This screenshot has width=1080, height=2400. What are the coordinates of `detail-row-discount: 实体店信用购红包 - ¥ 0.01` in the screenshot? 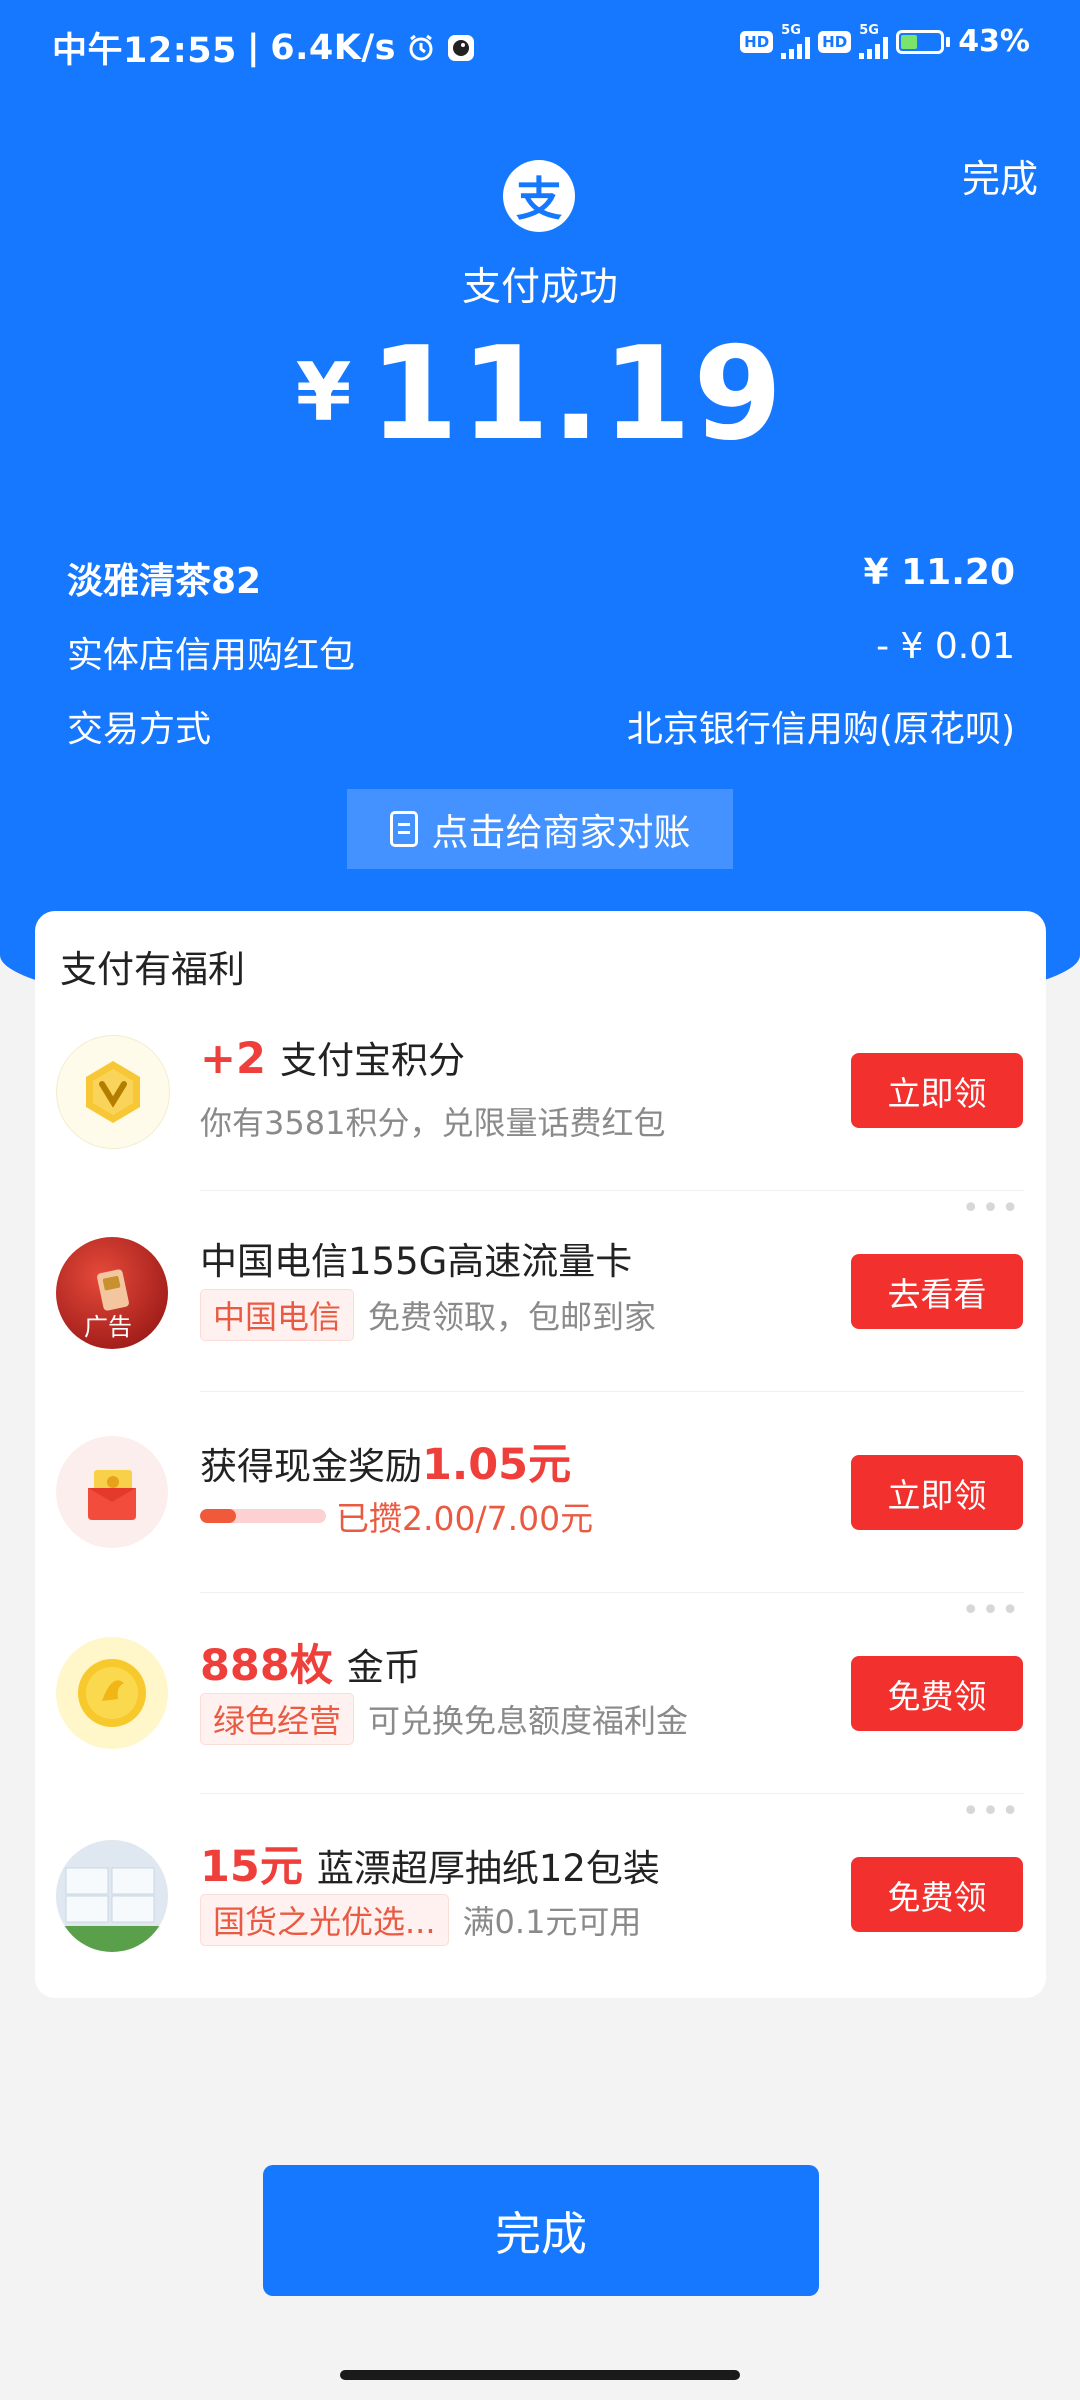 It's located at (541, 652).